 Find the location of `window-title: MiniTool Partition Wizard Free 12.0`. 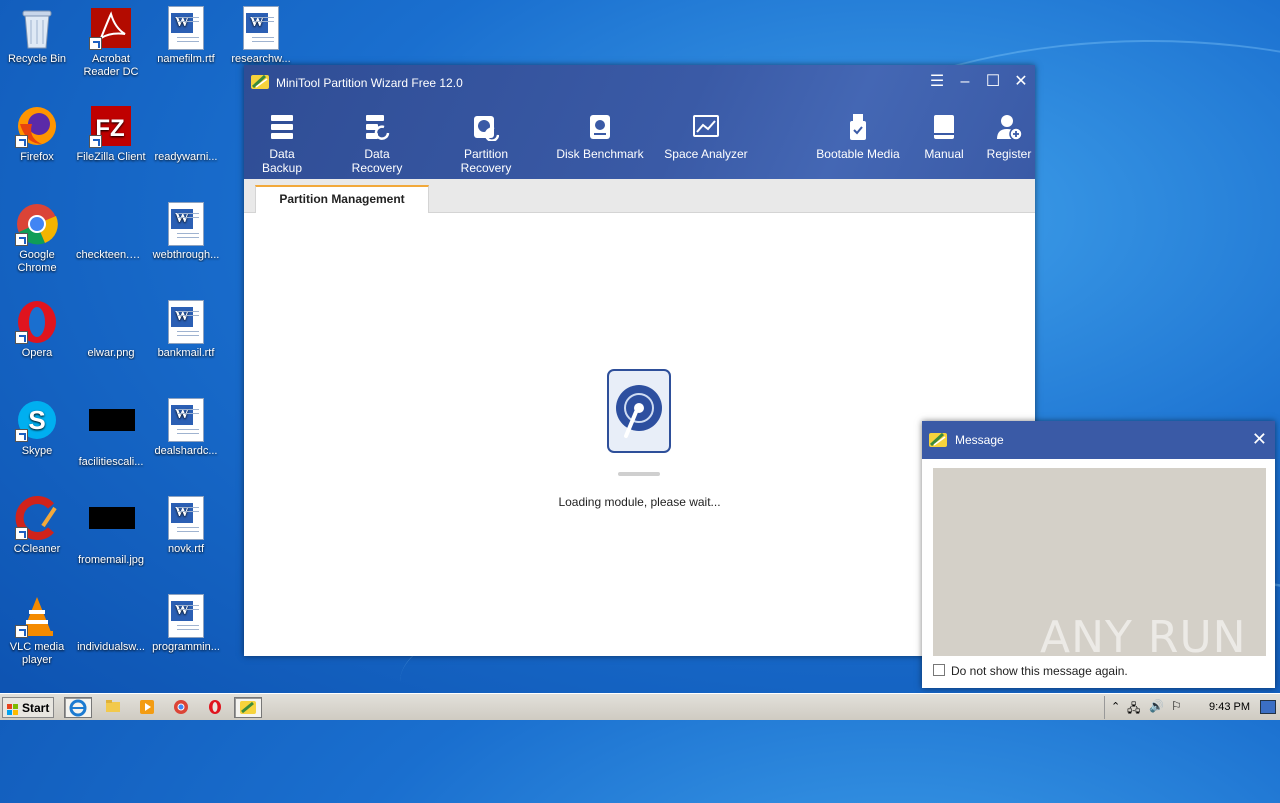

window-title: MiniTool Partition Wizard Free 12.0 is located at coordinates (369, 83).